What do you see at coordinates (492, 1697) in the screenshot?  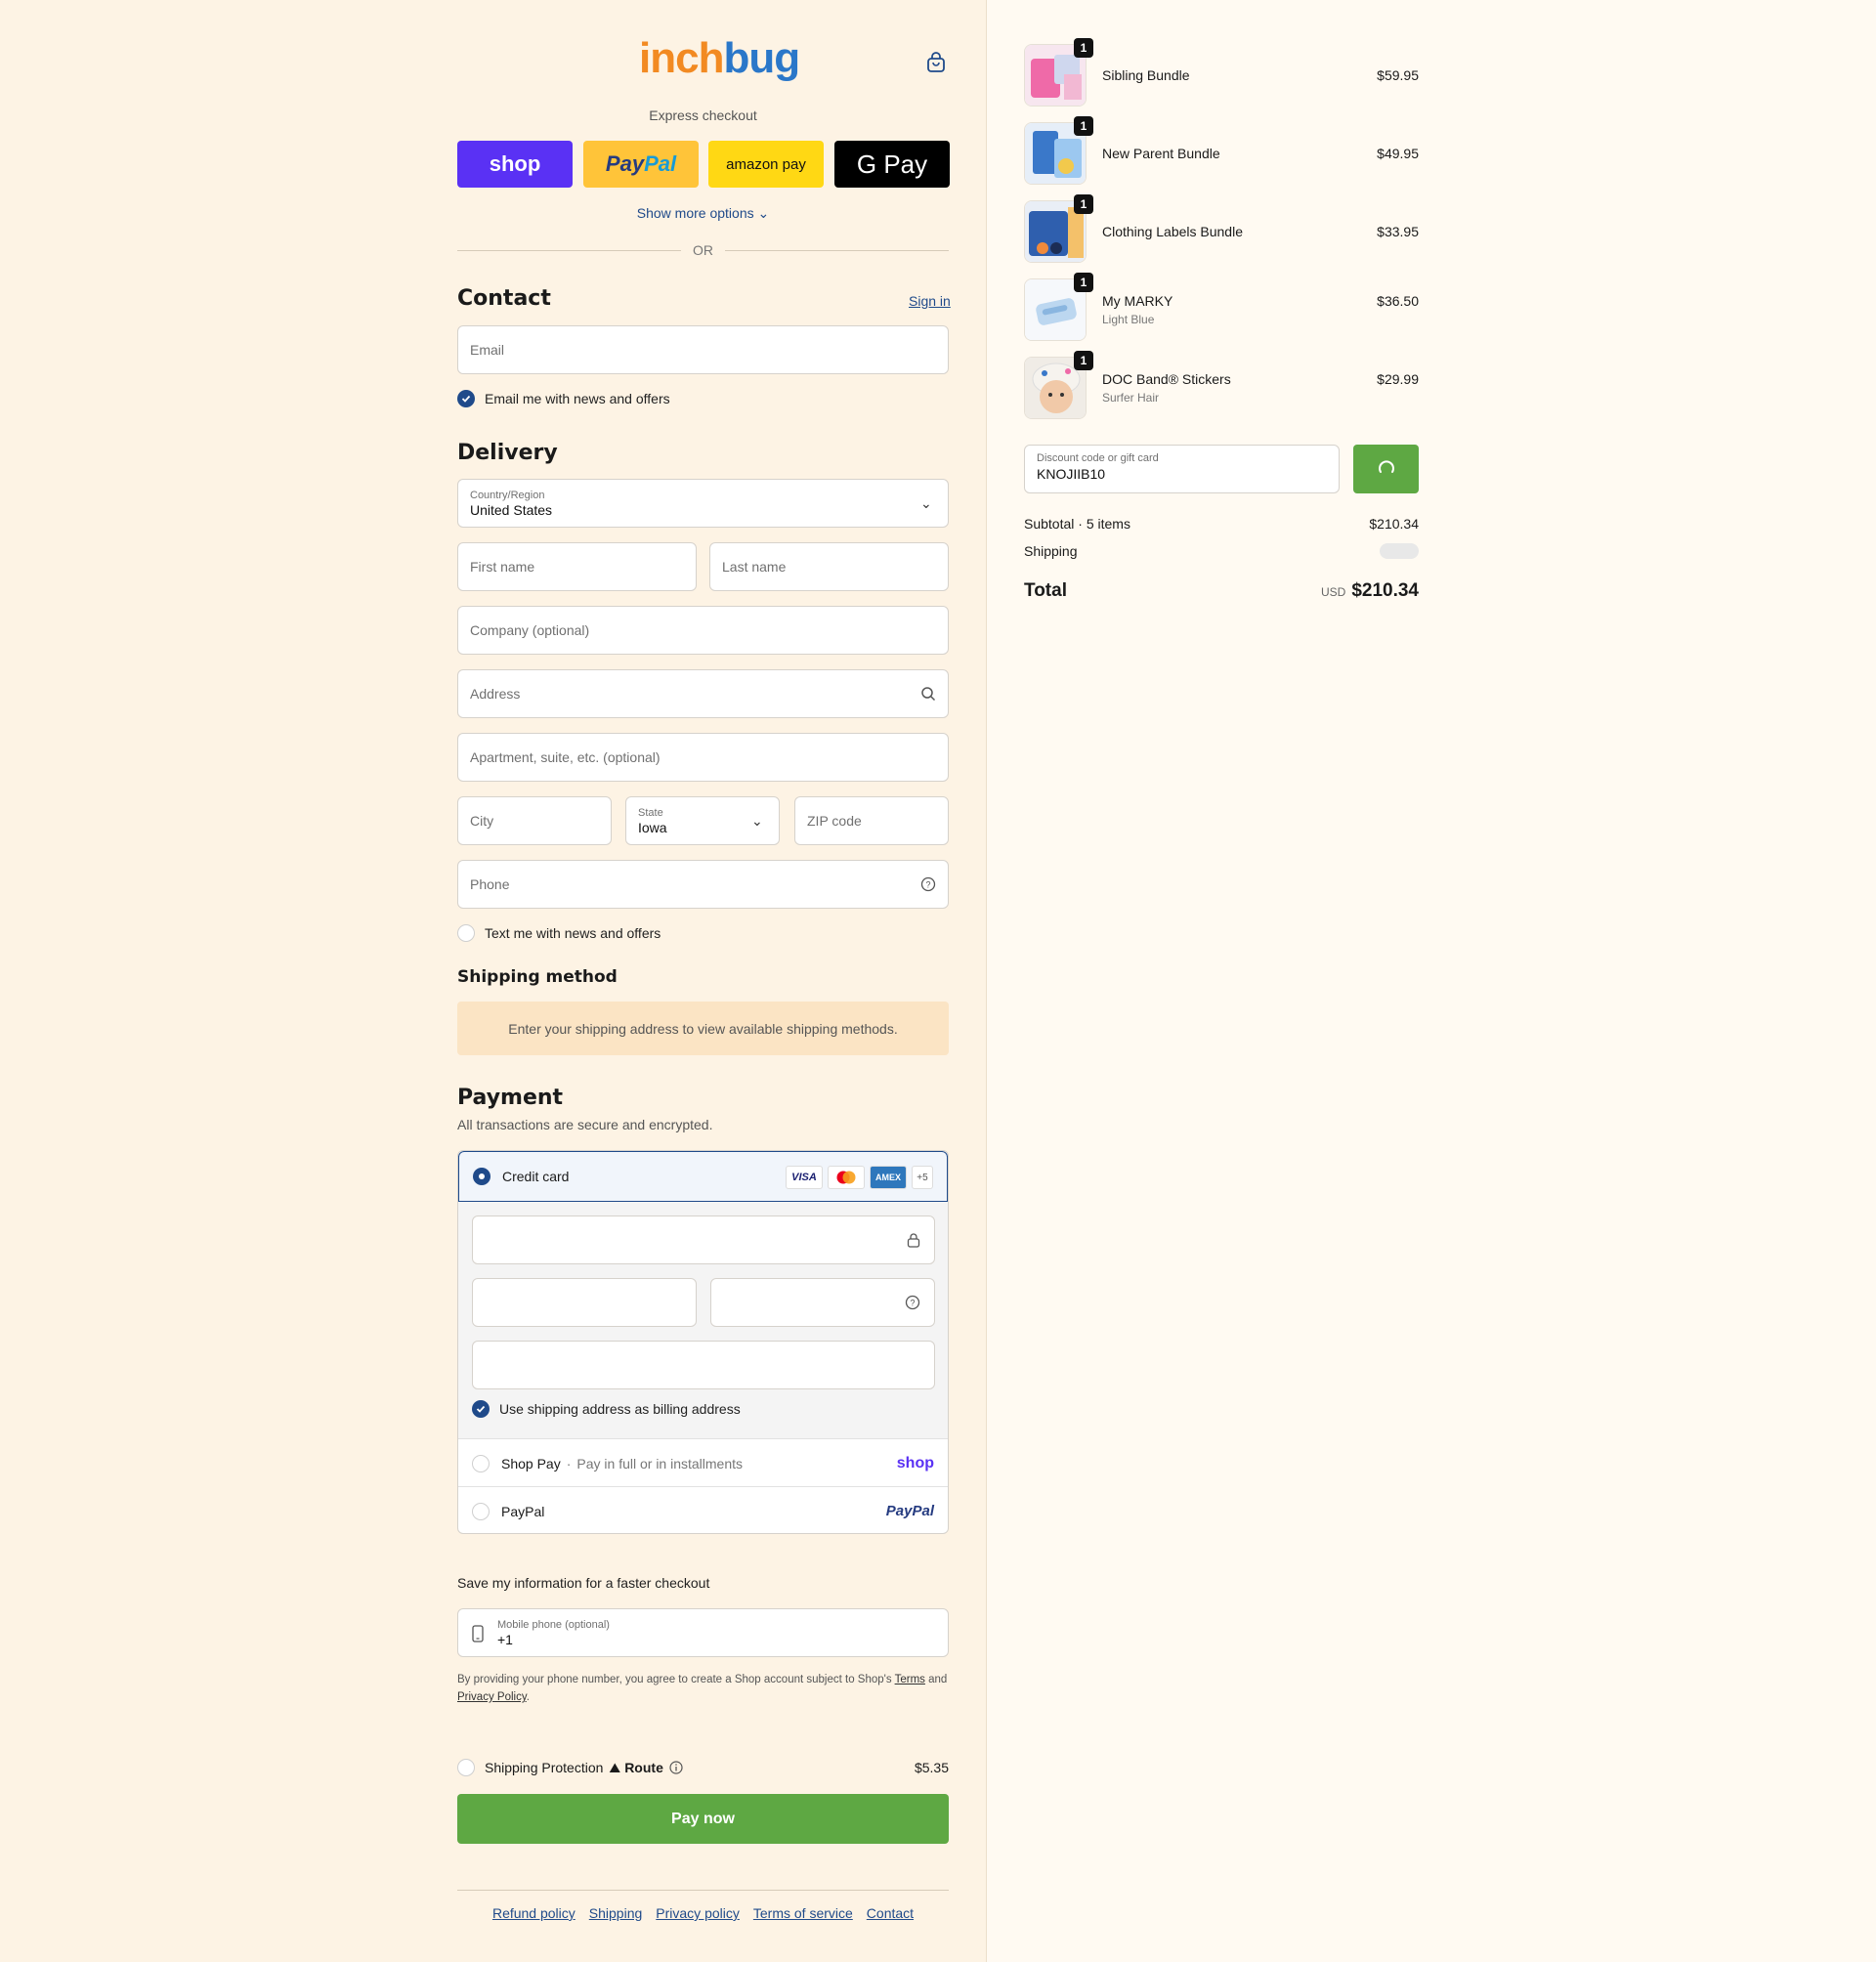 I see `privacy-policy-link: Privacy Policy` at bounding box center [492, 1697].